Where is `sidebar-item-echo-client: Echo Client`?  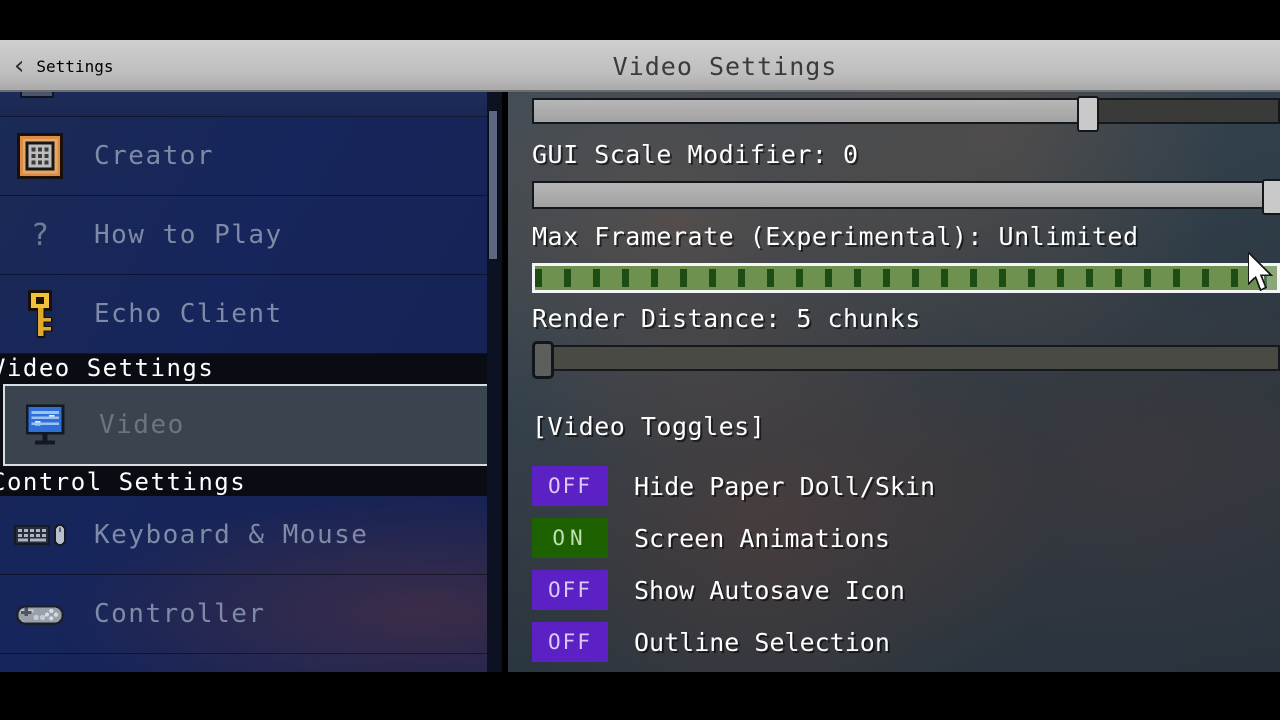
sidebar-item-echo-client: Echo Client is located at coordinates (249, 314).